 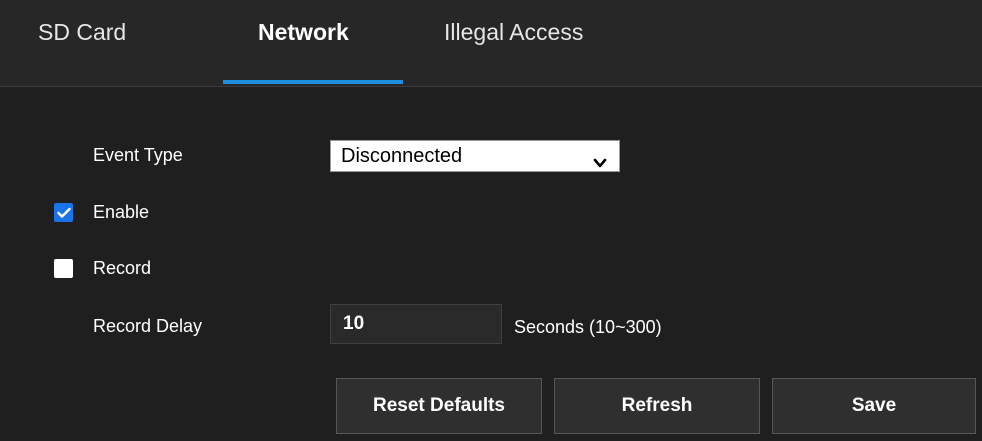 I want to click on active-tab-indicator, so click(x=313, y=82).